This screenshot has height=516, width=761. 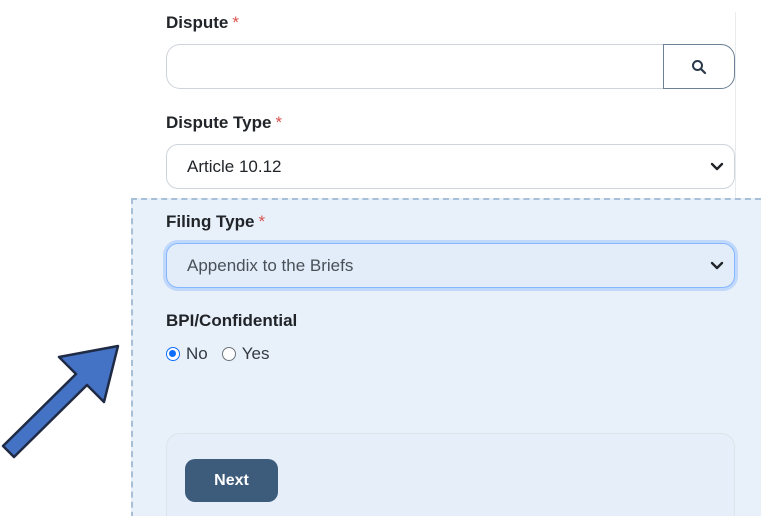 What do you see at coordinates (216, 221) in the screenshot?
I see `filing-type-label: Filing Type *` at bounding box center [216, 221].